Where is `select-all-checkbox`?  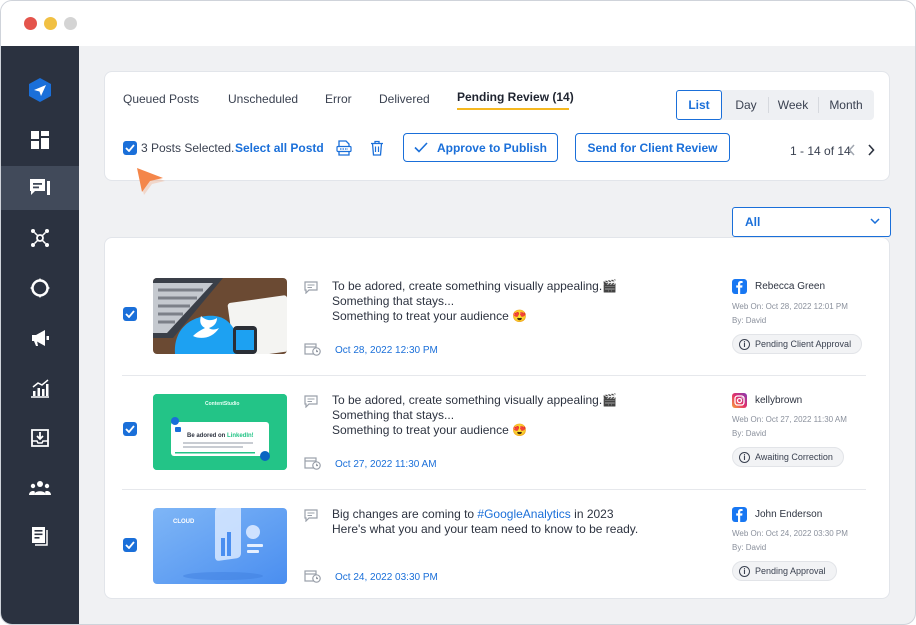 select-all-checkbox is located at coordinates (130, 148).